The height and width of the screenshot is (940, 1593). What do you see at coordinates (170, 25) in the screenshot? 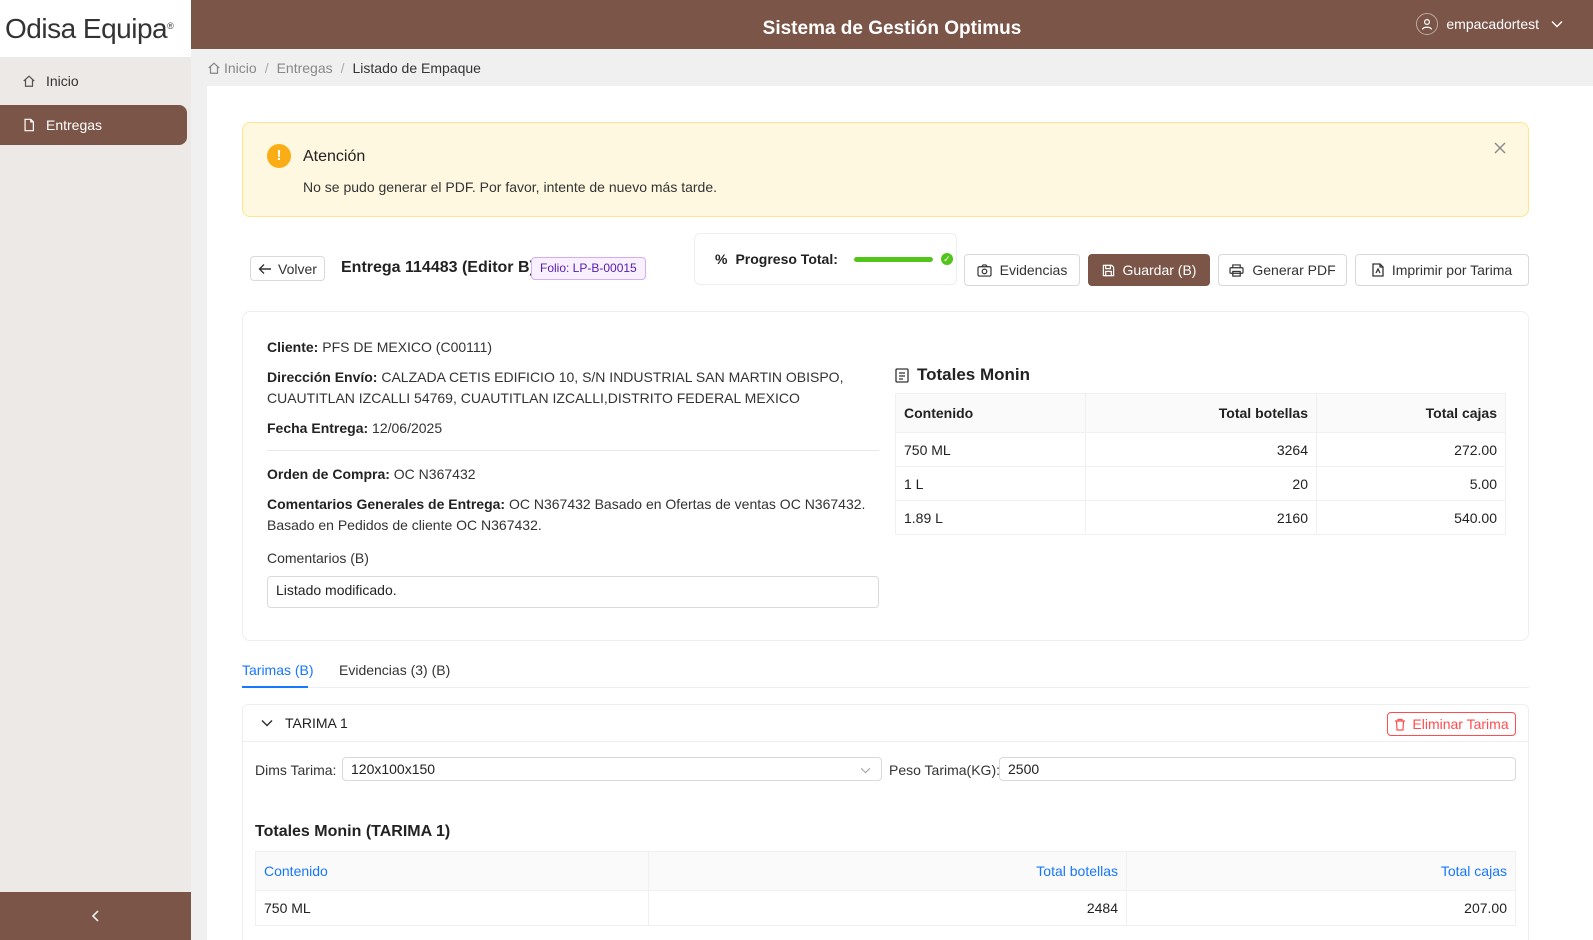
I see `logo-mark: ®` at bounding box center [170, 25].